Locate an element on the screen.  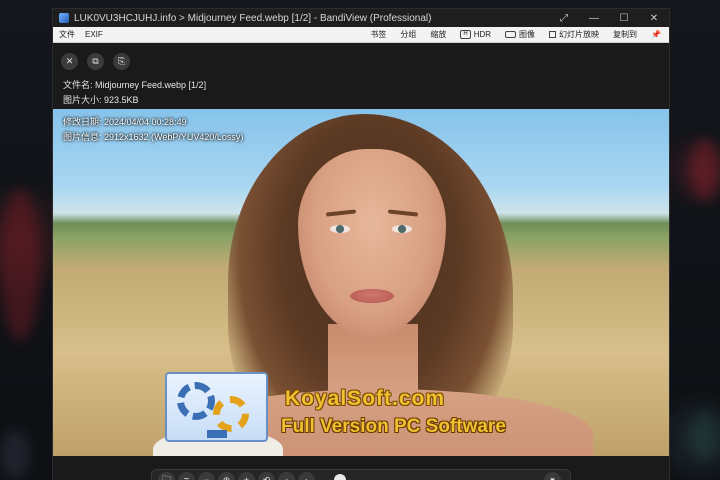
menu-group: 分组 is located at coordinates (408, 34).